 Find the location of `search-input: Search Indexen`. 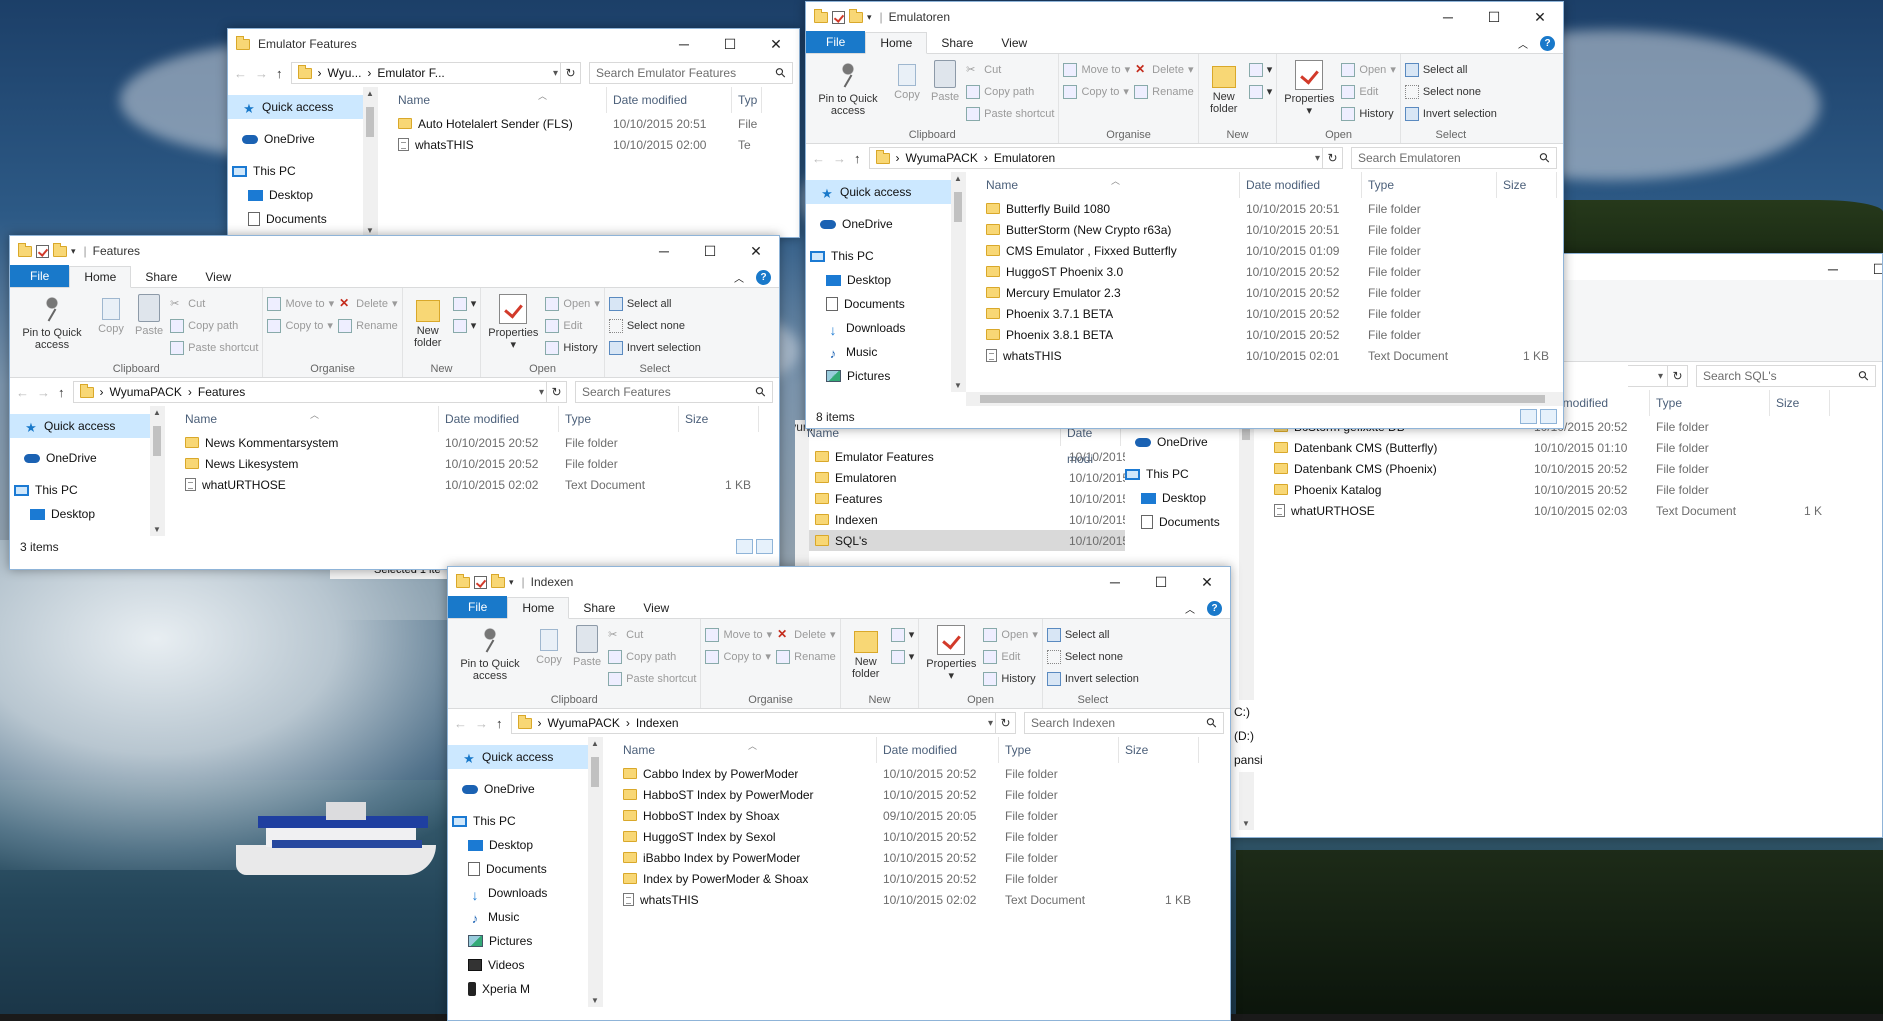

search-input: Search Indexen is located at coordinates (1124, 723).